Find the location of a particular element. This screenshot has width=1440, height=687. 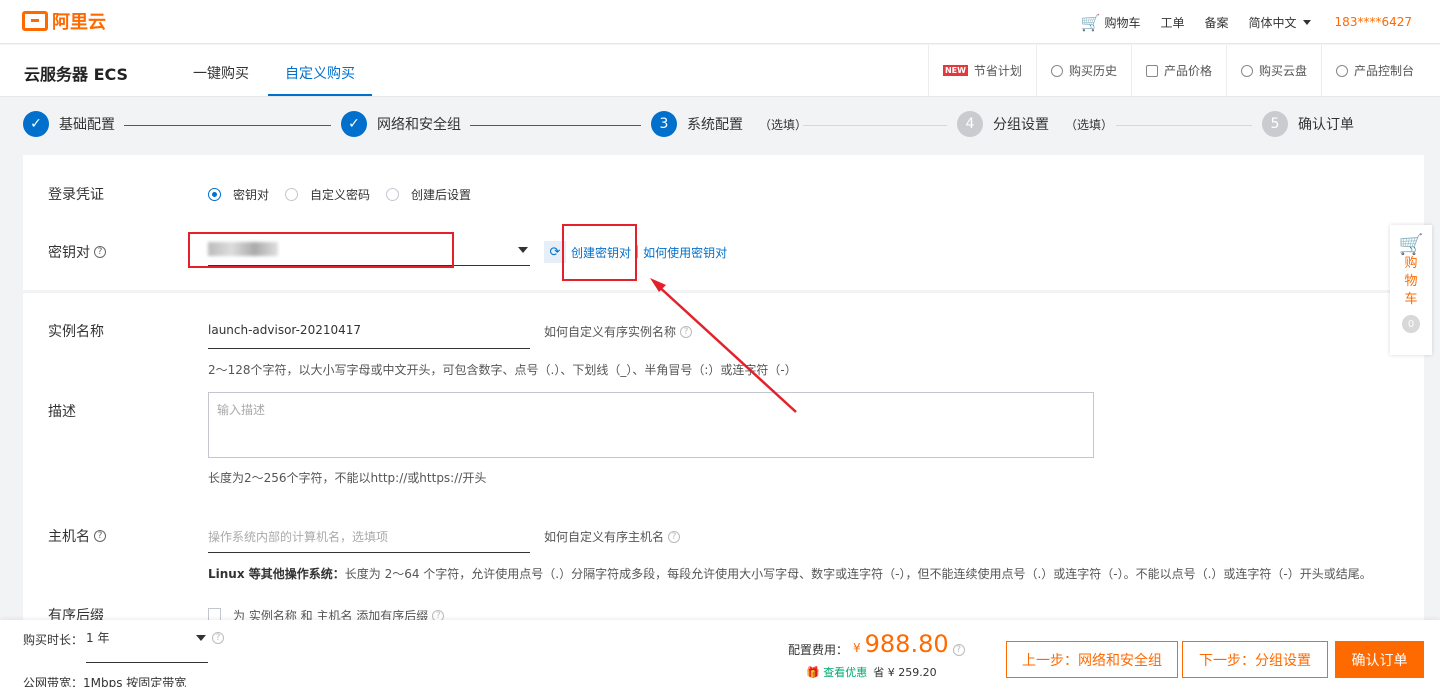

product-links: NEW 节省计划 购买历史 产品价格 购买云盘 产品控制台 is located at coordinates (1183, 70).